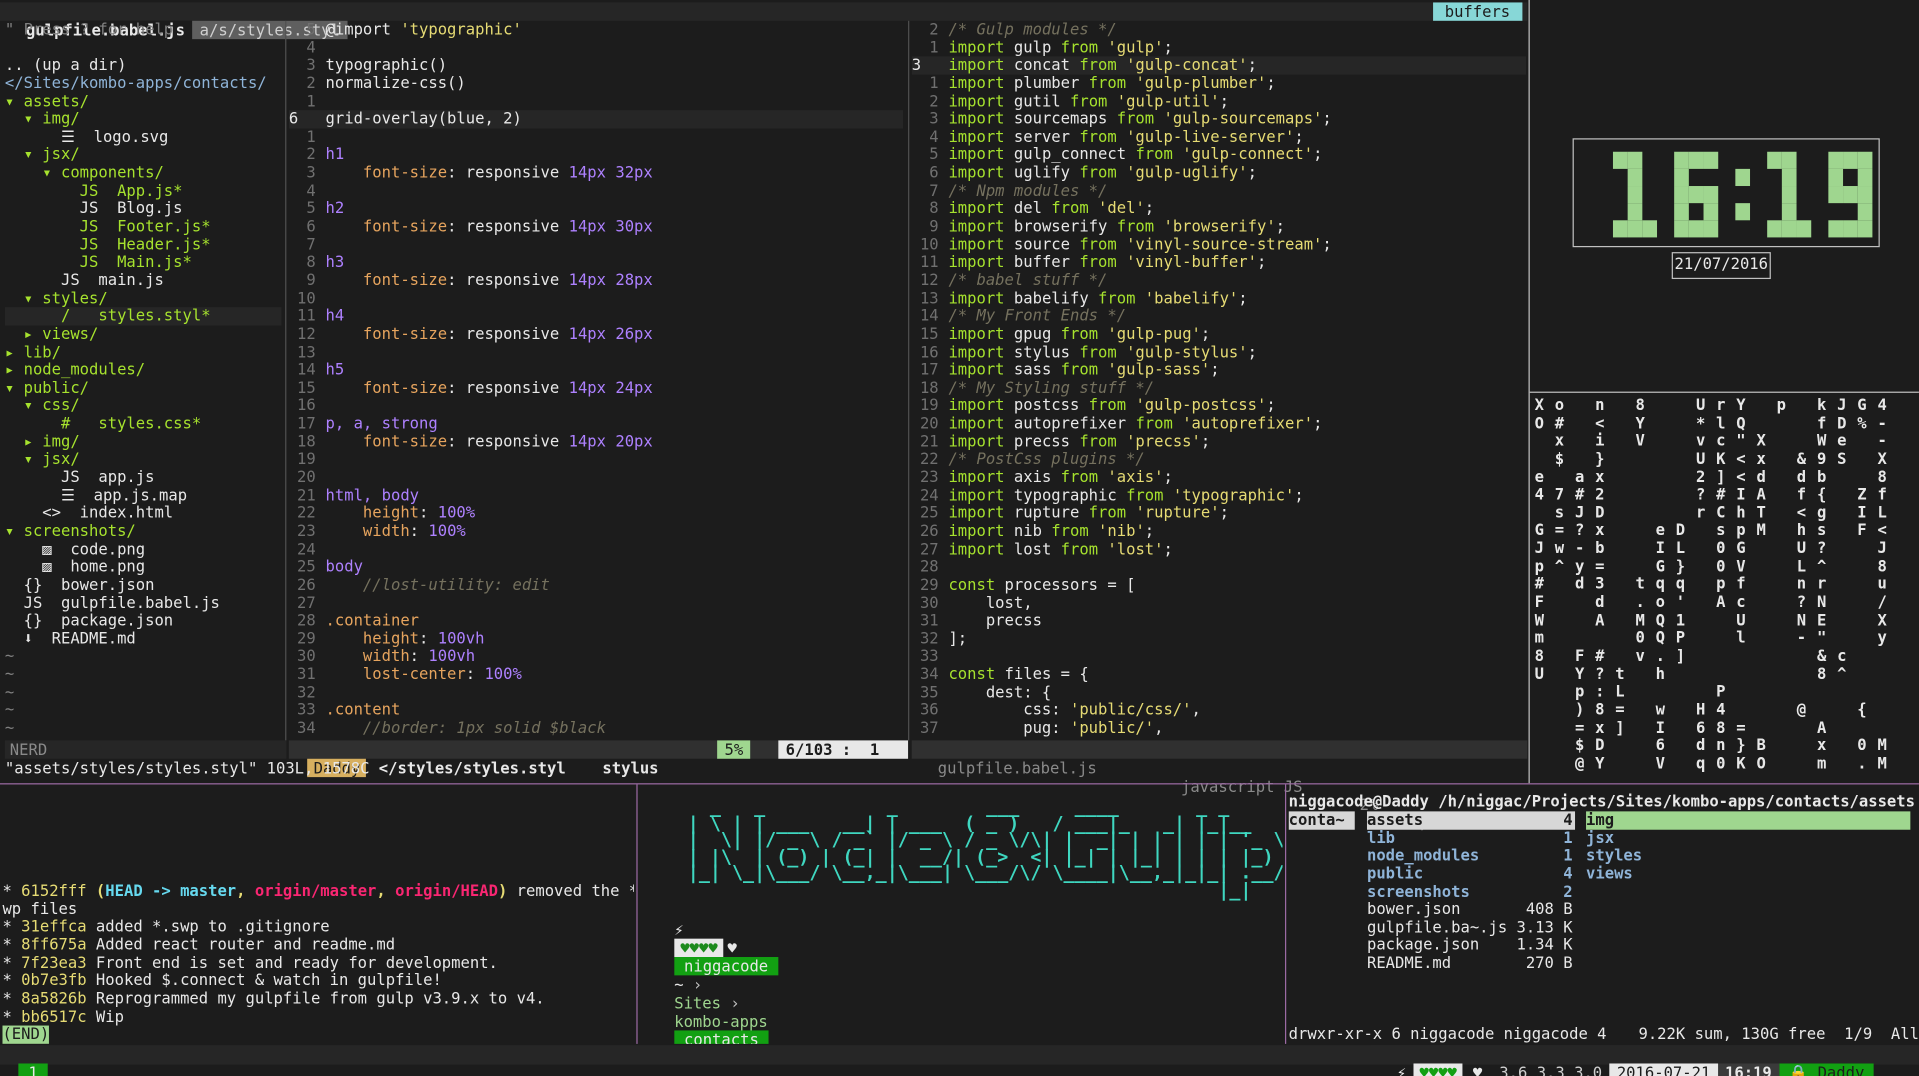 Image resolution: width=1919 pixels, height=1076 pixels. Describe the element at coordinates (143, 209) in the screenshot. I see `tree-item: JS Blog.js` at that location.